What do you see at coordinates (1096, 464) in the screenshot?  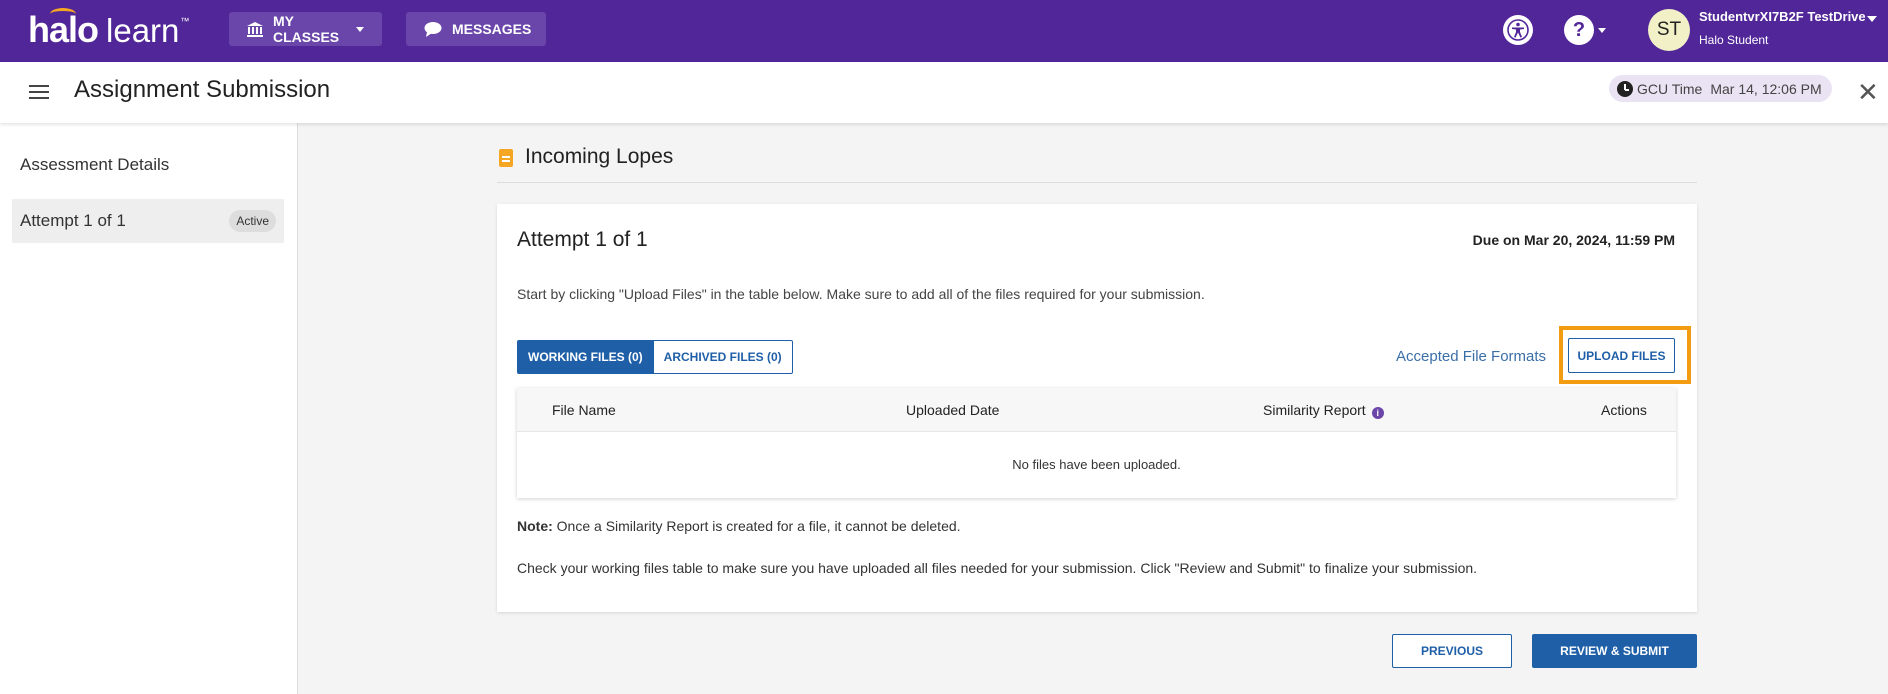 I see `empty-table-message: No files have been uploaded.` at bounding box center [1096, 464].